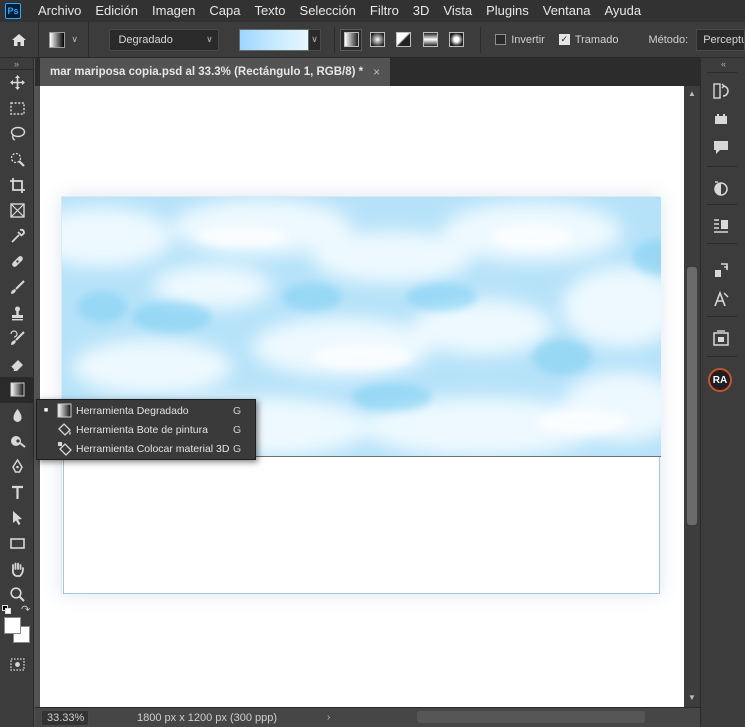  Describe the element at coordinates (17, 313) in the screenshot. I see `stamp-tool` at that location.